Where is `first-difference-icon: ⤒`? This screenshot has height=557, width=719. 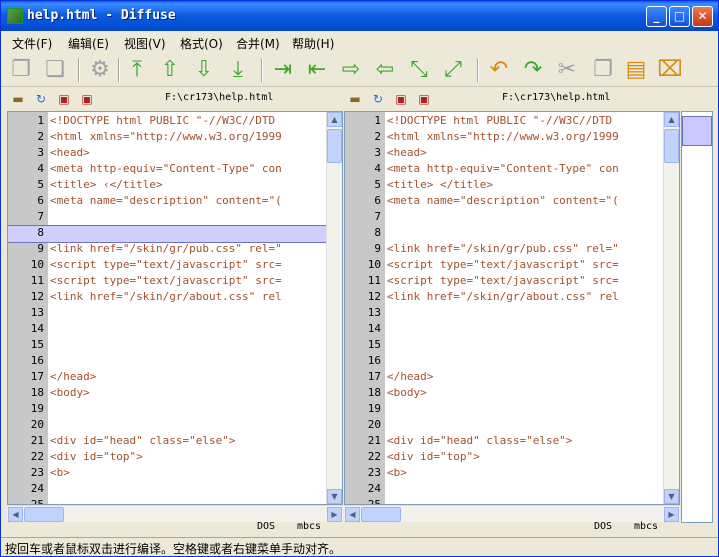
first-difference-icon: ⤒ is located at coordinates (137, 70).